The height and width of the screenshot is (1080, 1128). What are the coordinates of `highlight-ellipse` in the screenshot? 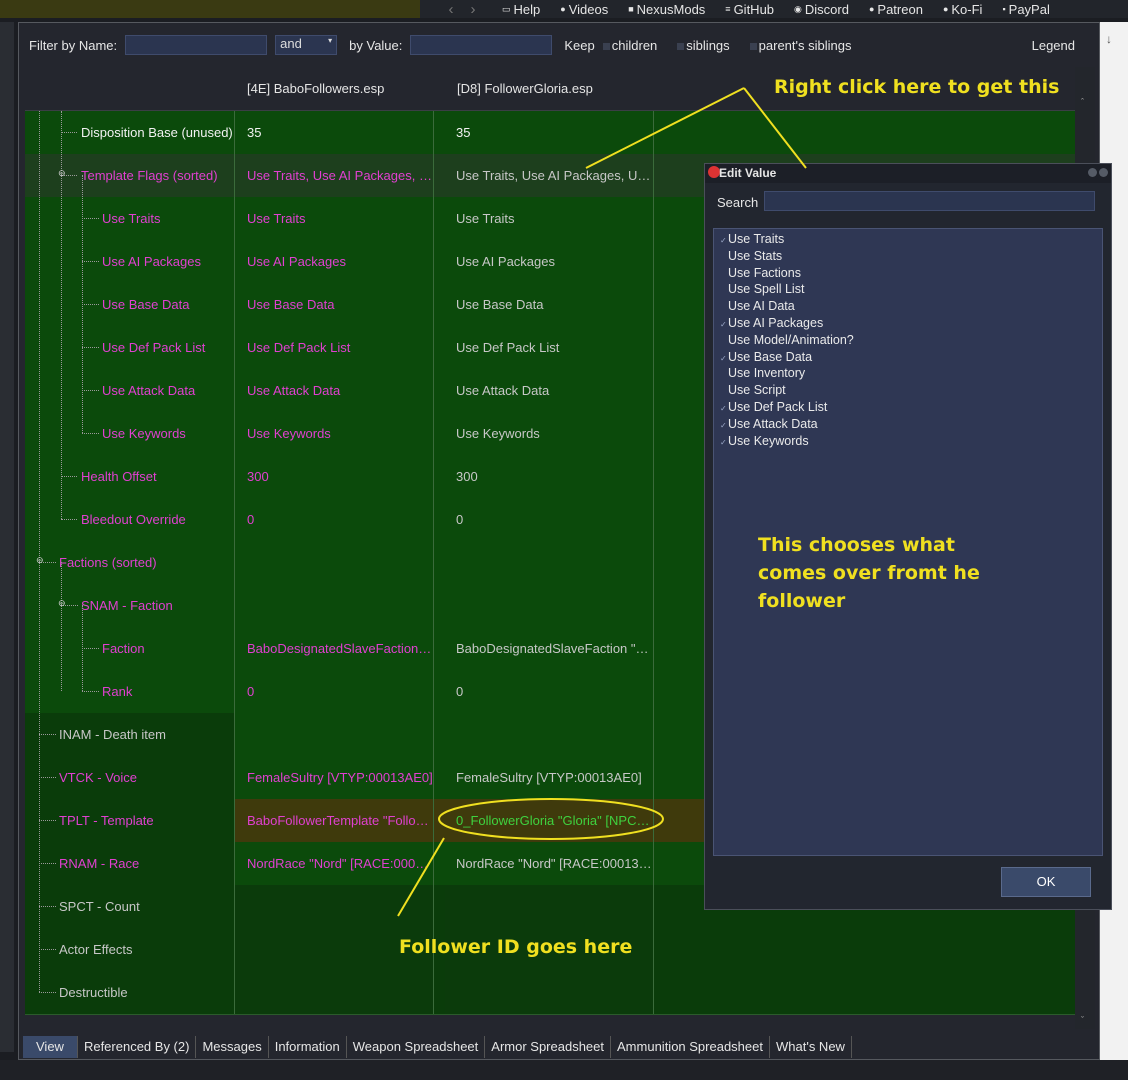 It's located at (551, 819).